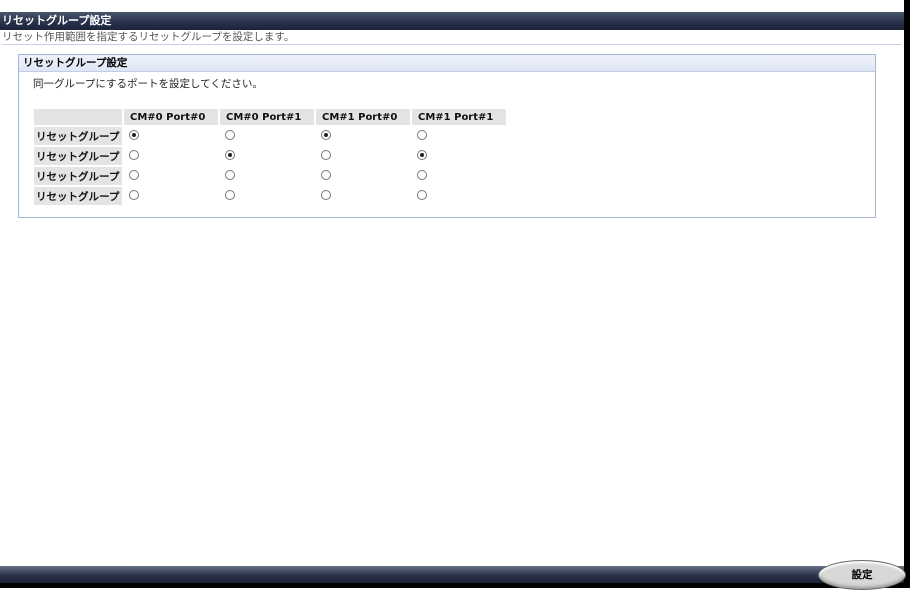 This screenshot has height=590, width=910. Describe the element at coordinates (452, 574) in the screenshot. I see `footer-bar` at that location.